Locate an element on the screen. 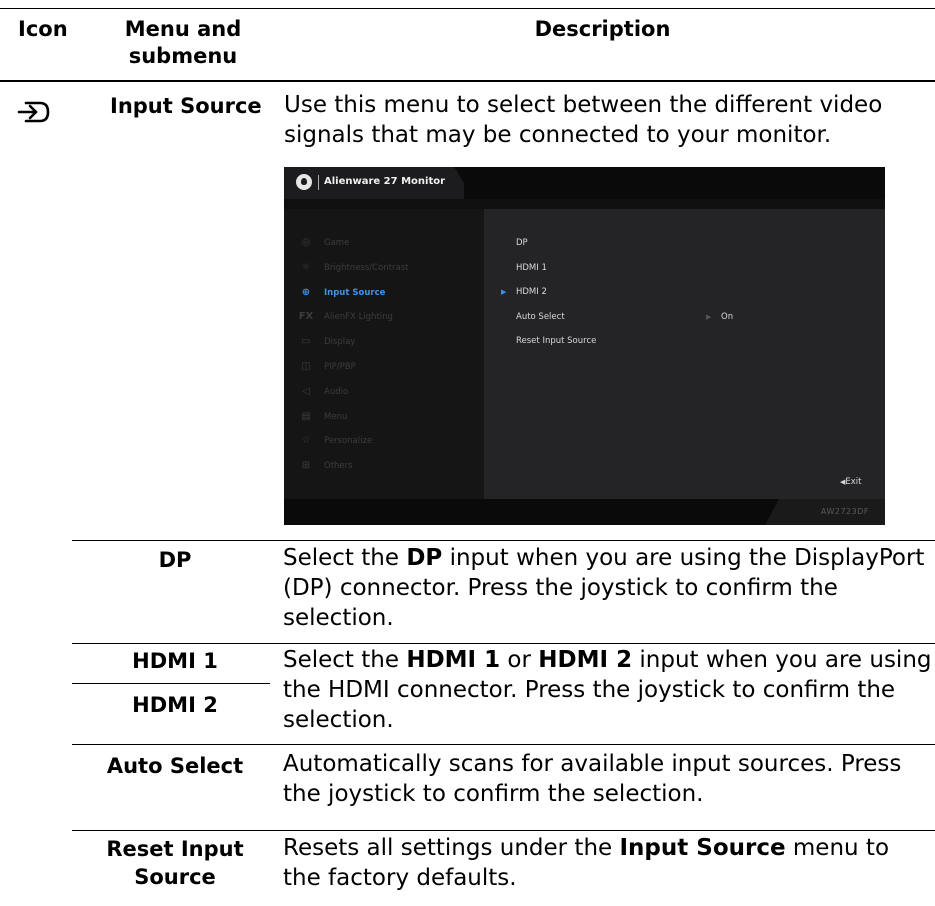  pip-icon: ◫ is located at coordinates (306, 366).